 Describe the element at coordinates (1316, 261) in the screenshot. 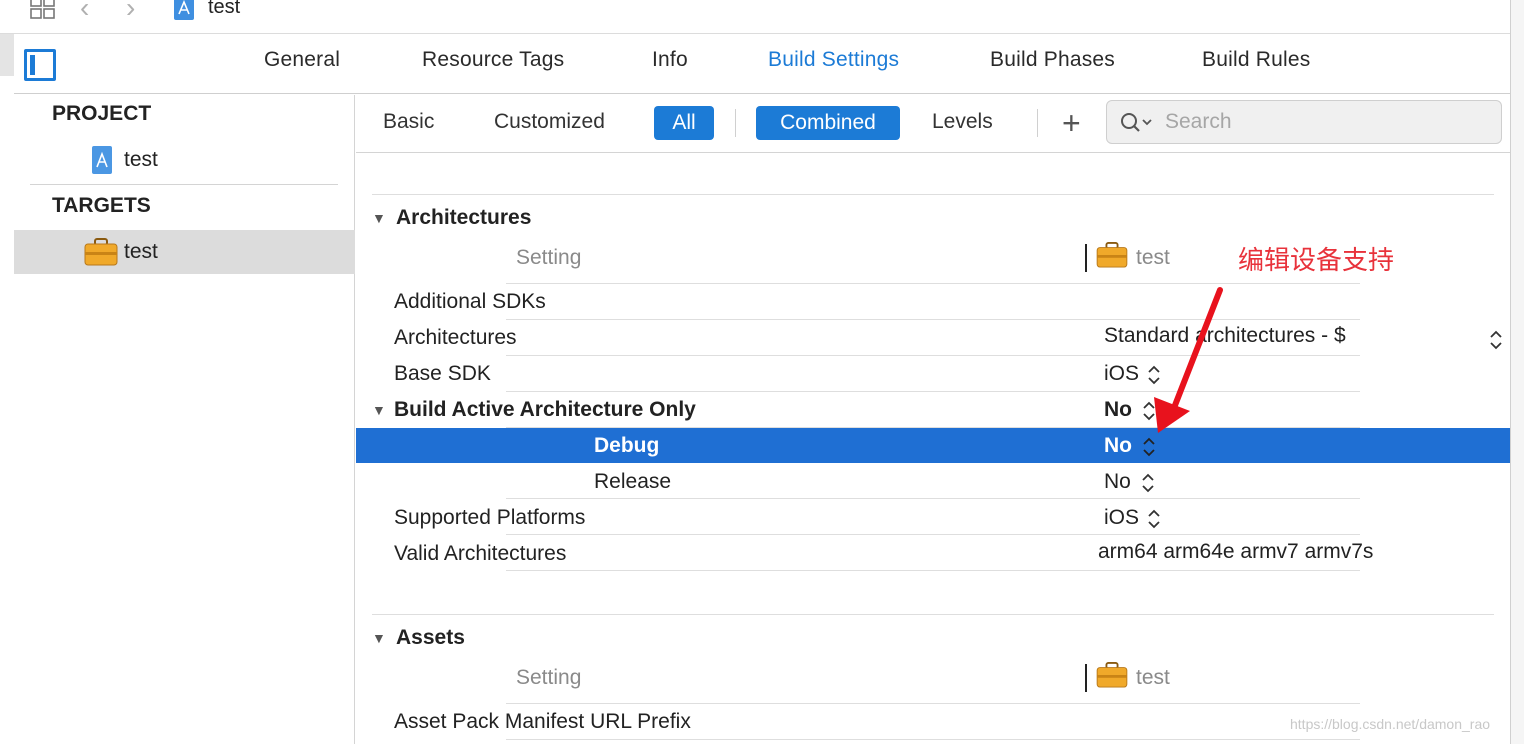

I see `annotation-text: 编辑设备支持` at that location.